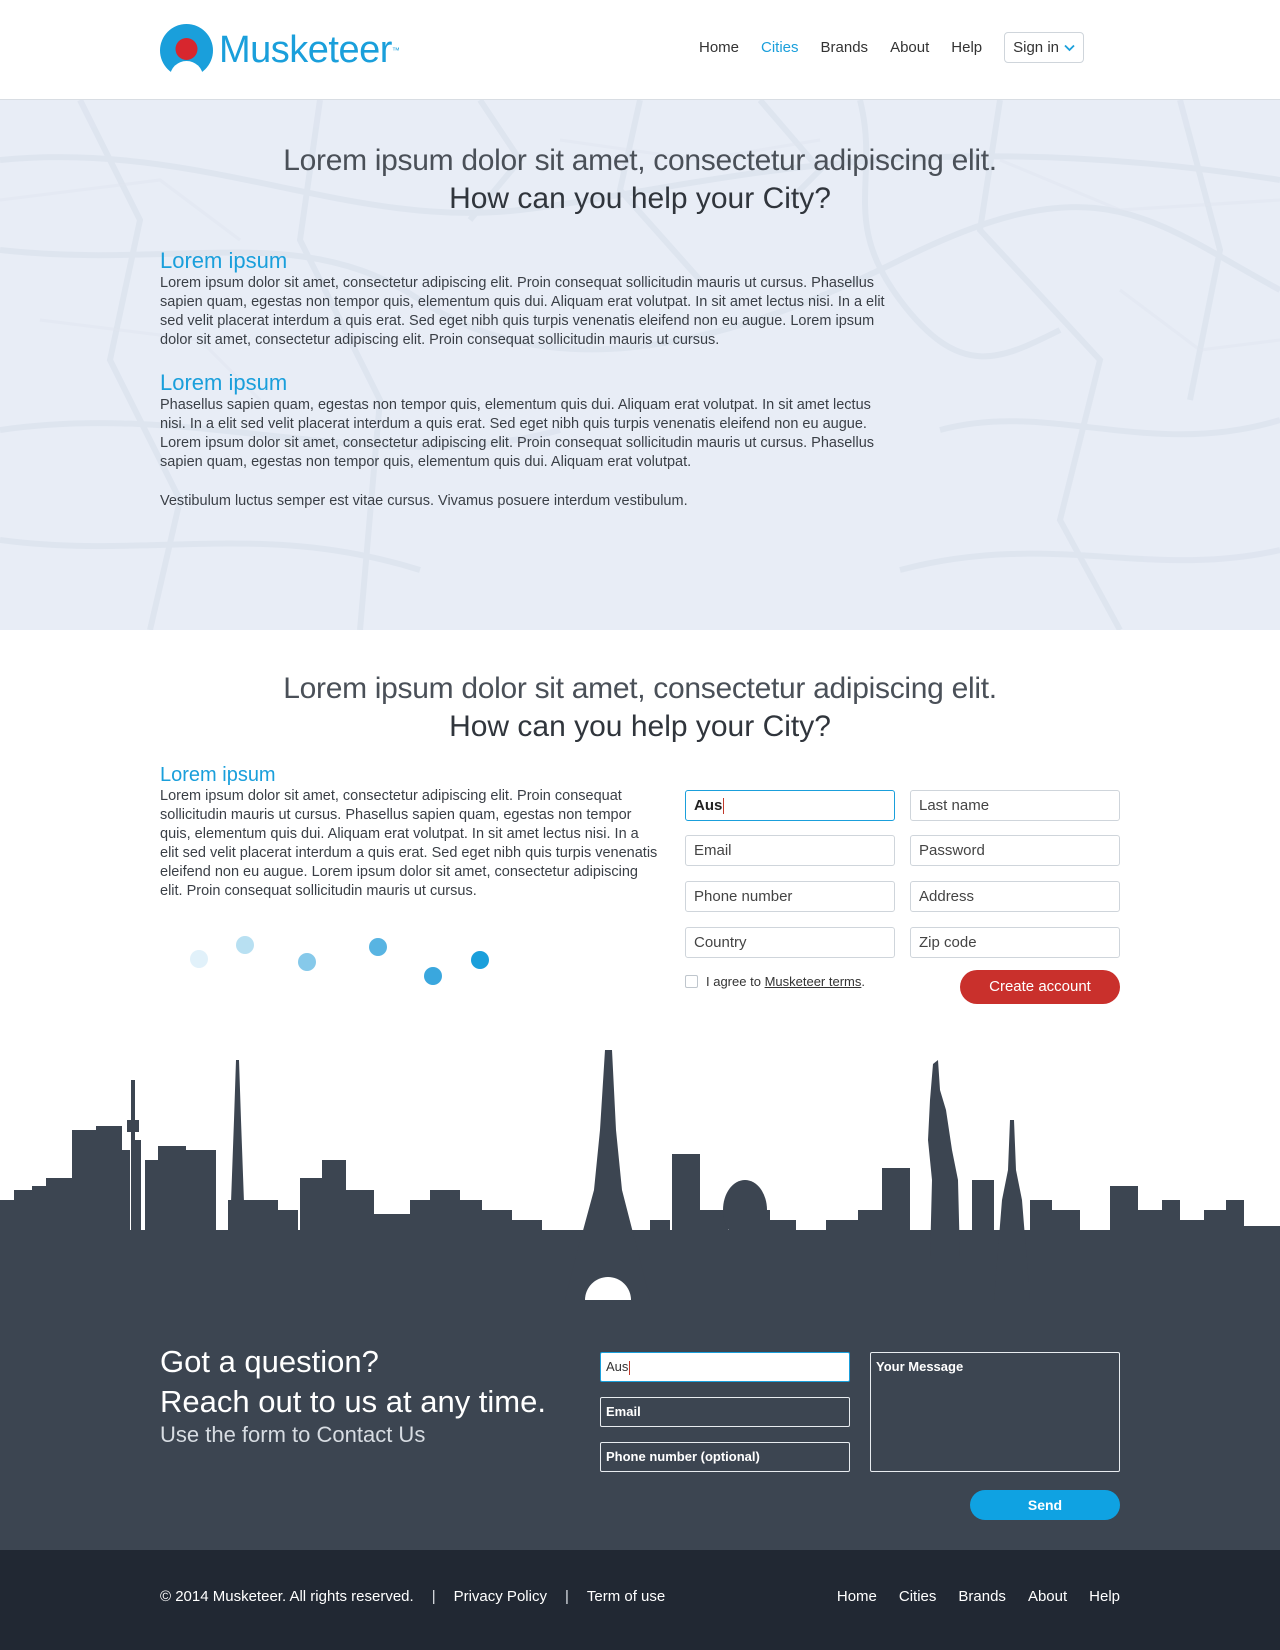 The height and width of the screenshot is (1650, 1280). Describe the element at coordinates (1045, 1505) in the screenshot. I see `send-button: Send` at that location.